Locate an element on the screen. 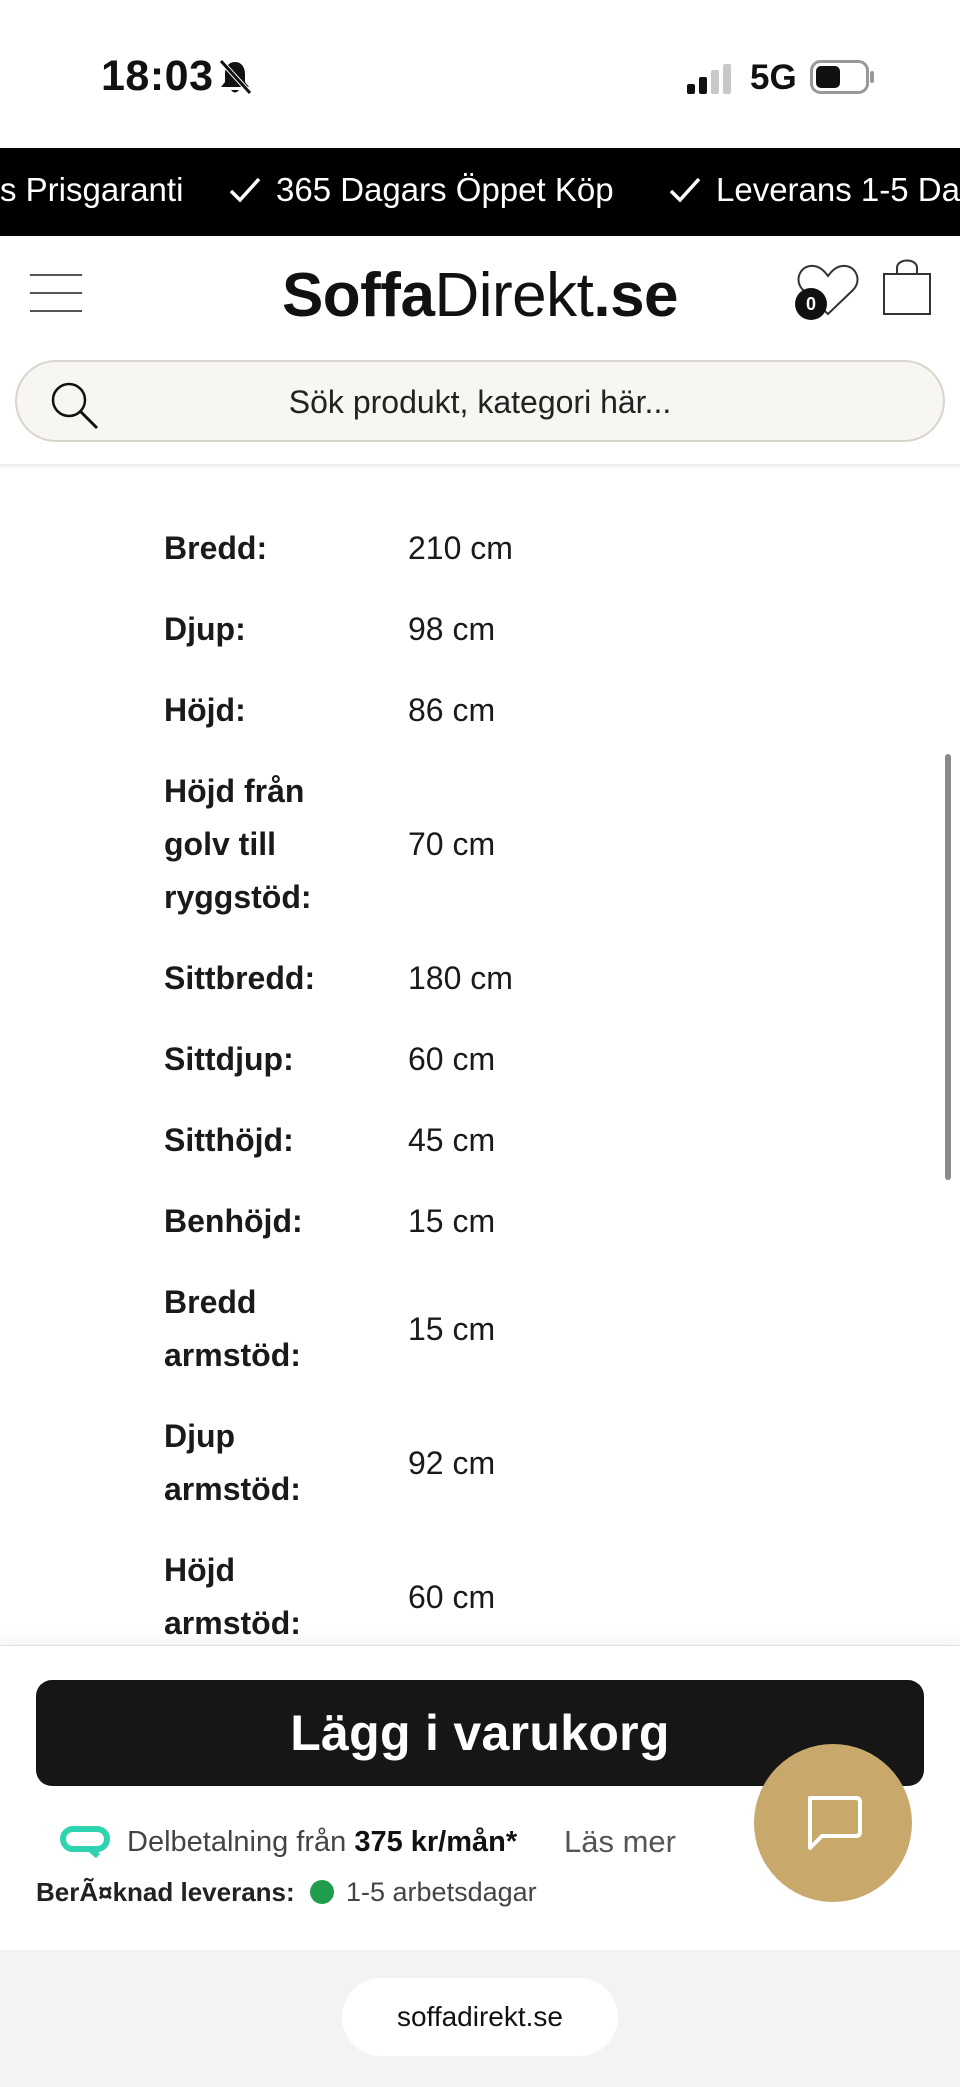 Image resolution: width=960 pixels, height=2087 pixels. spec-label: Djup: is located at coordinates (205, 629).